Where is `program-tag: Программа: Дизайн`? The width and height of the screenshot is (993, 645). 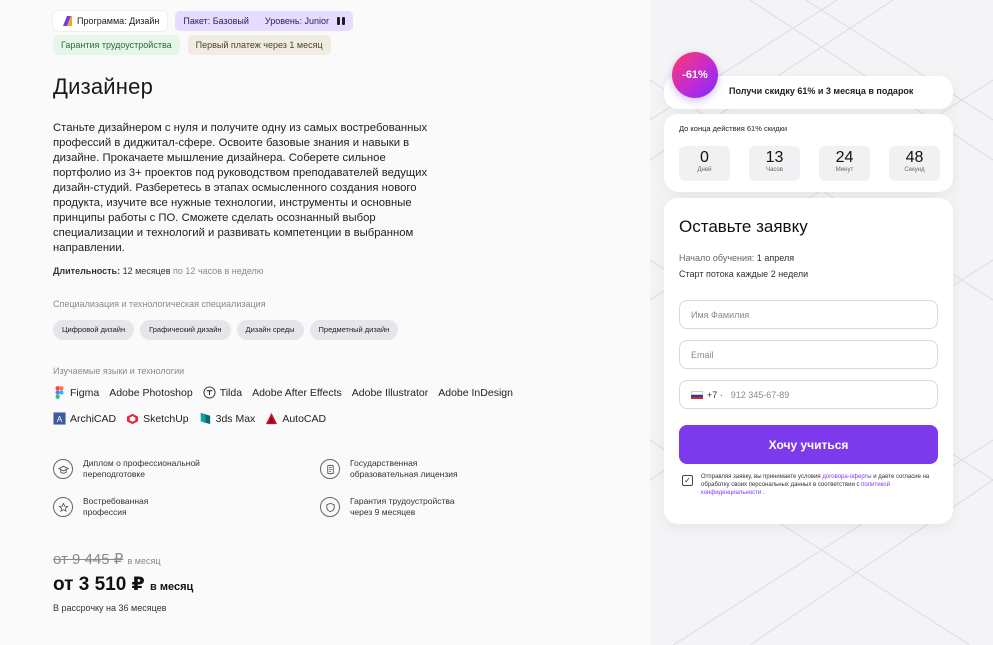
program-tag: Программа: Дизайн is located at coordinates (110, 21).